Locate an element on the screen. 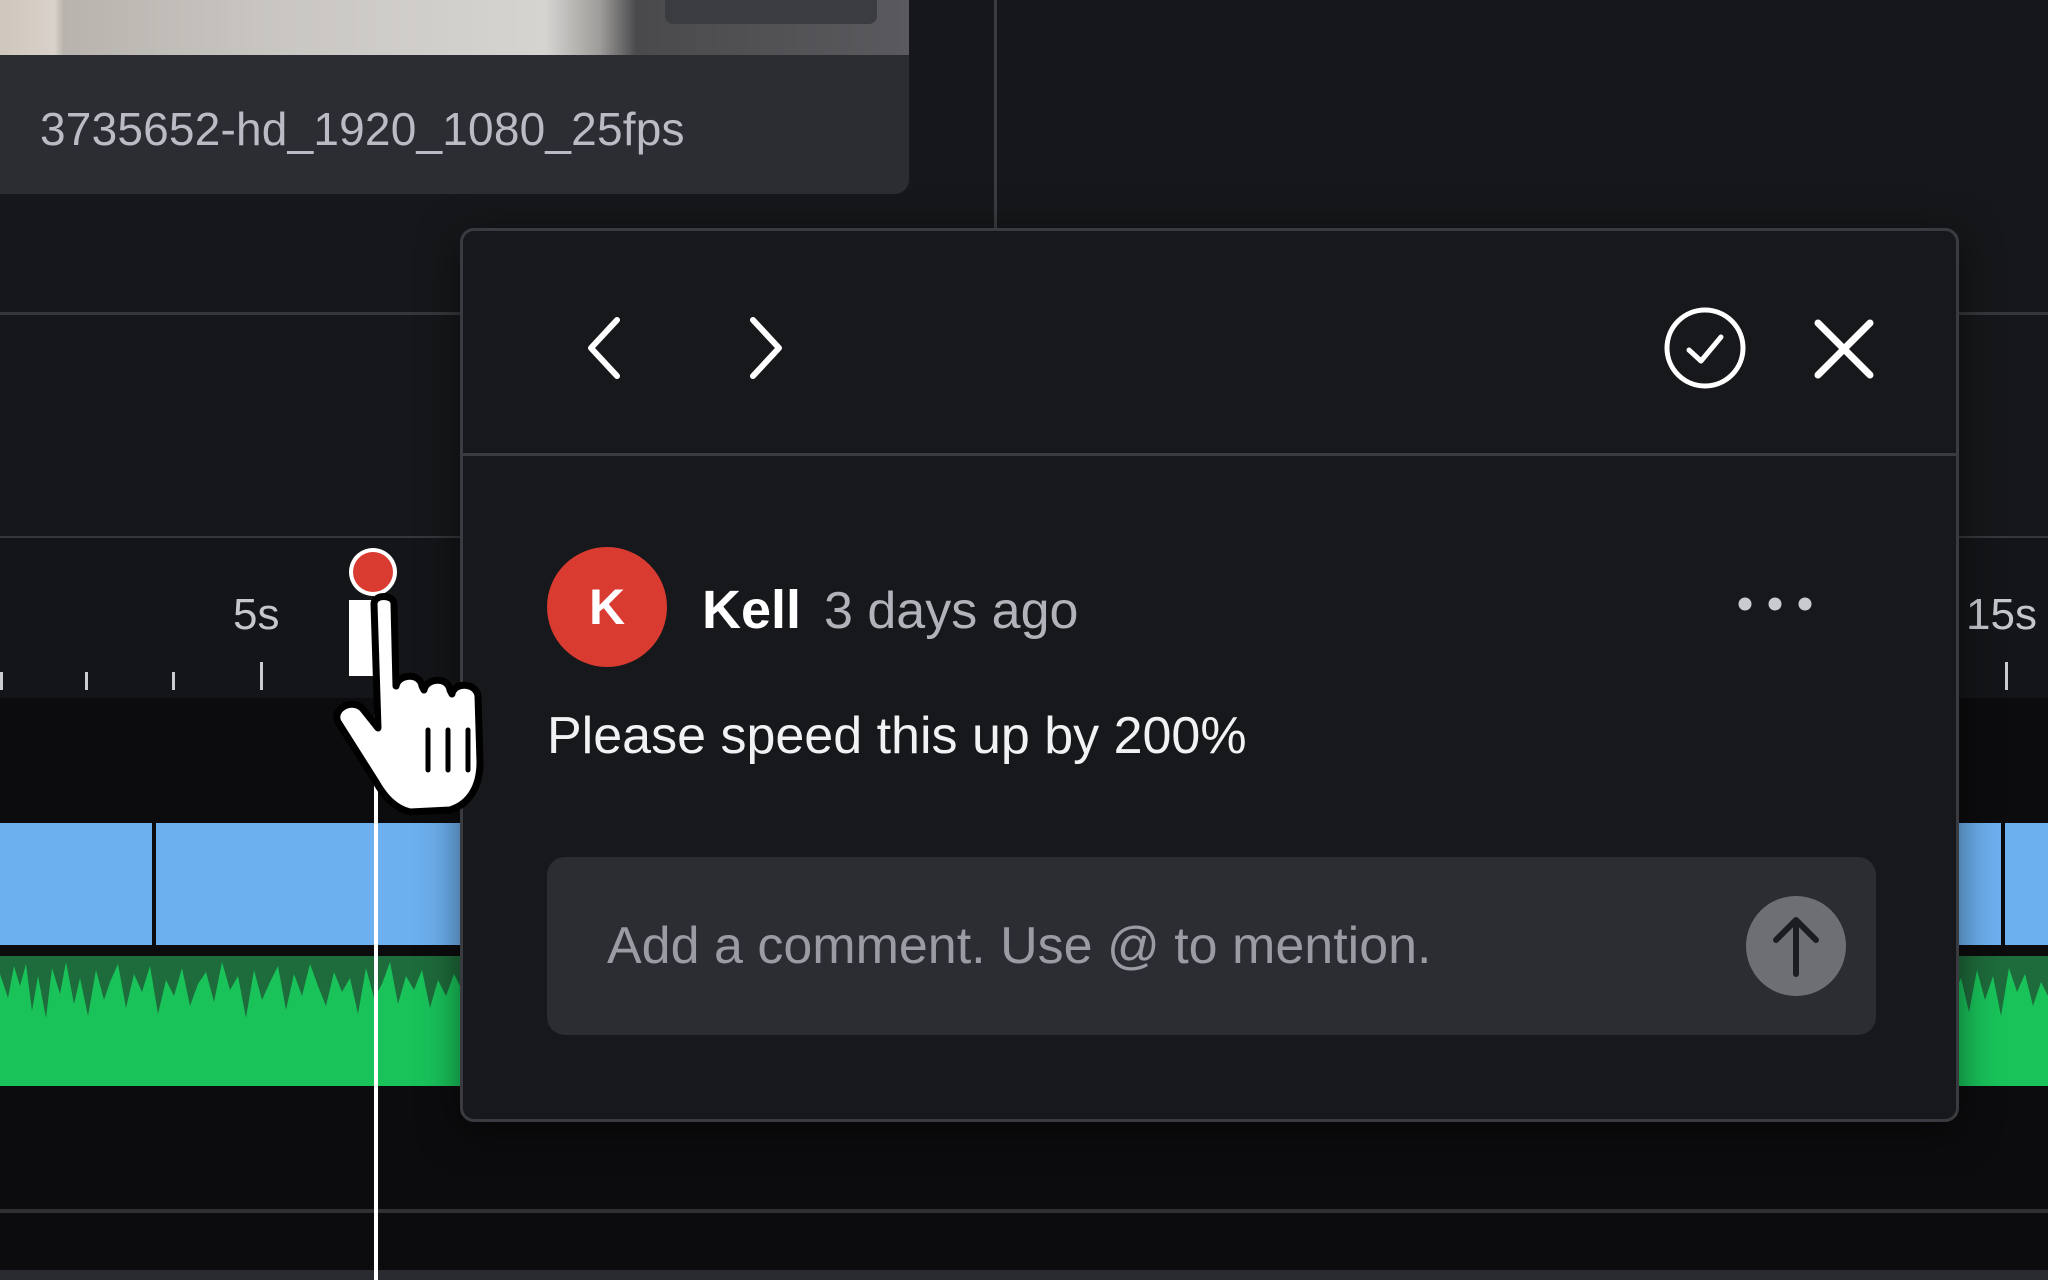  check-circle-icon is located at coordinates (1705, 348).